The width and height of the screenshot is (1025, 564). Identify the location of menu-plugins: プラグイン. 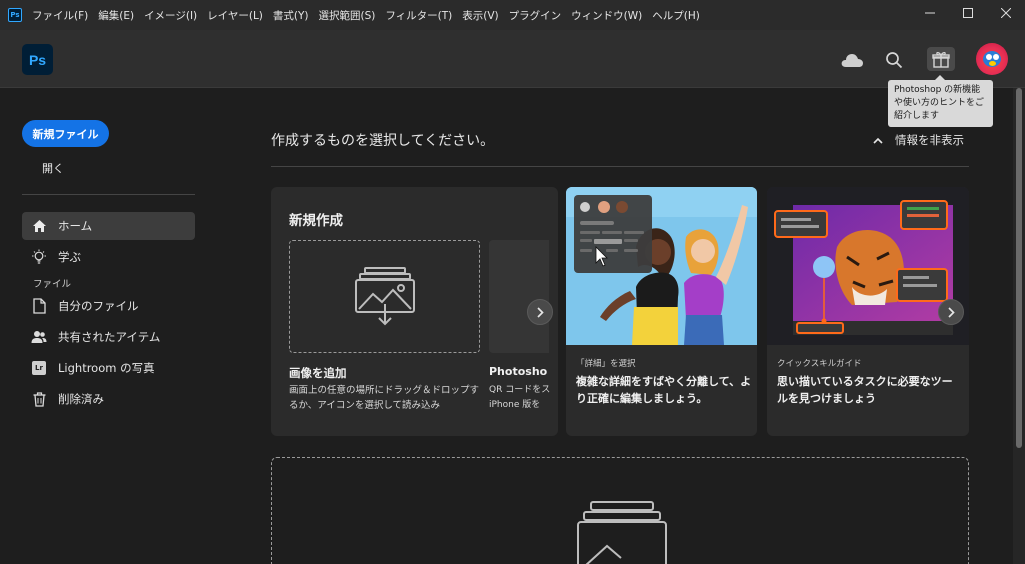
(535, 15).